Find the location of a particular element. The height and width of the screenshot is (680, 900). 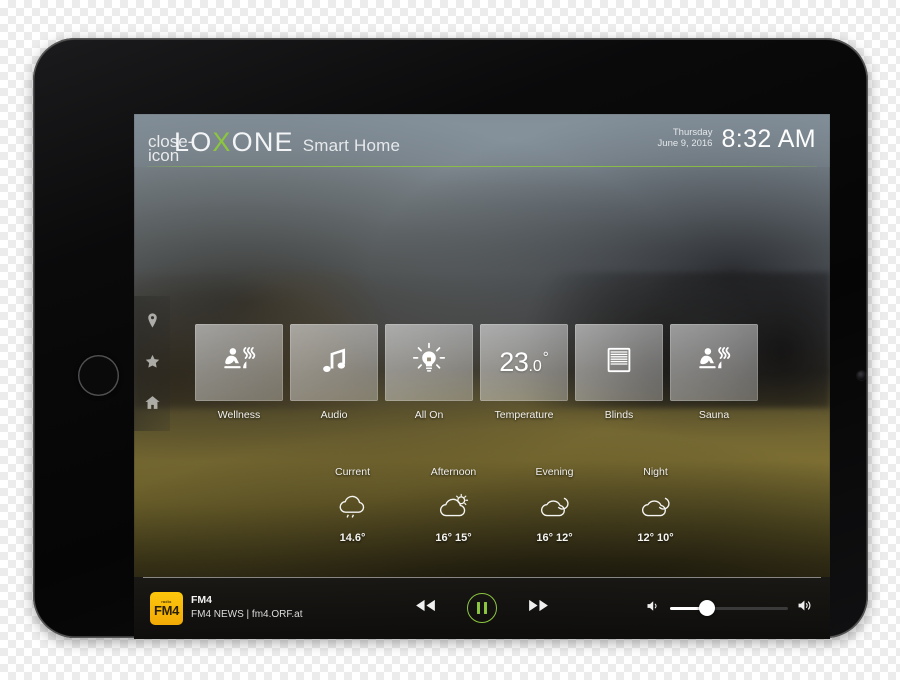

tile-audio-label: Audio is located at coordinates (334, 415).